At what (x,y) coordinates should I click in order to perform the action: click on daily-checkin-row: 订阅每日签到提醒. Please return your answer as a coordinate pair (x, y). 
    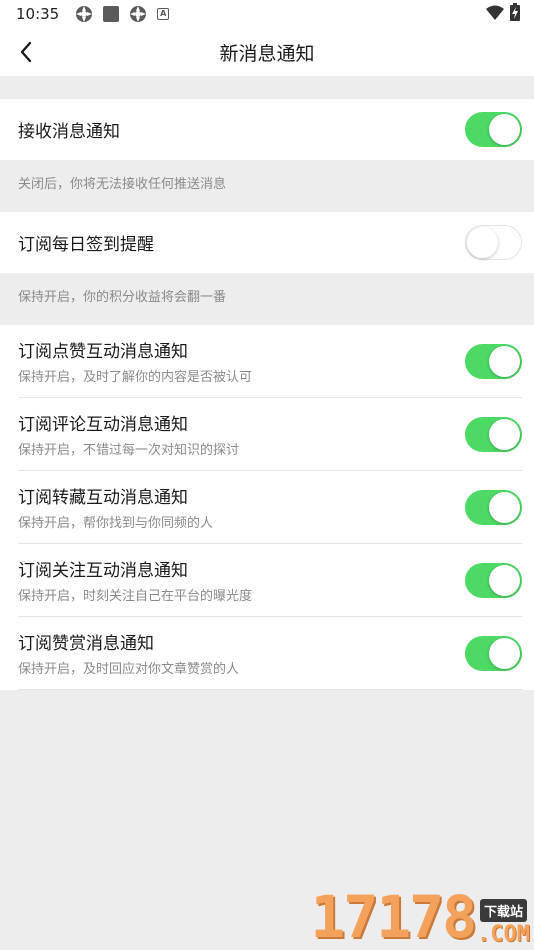
    Looking at the image, I should click on (267, 242).